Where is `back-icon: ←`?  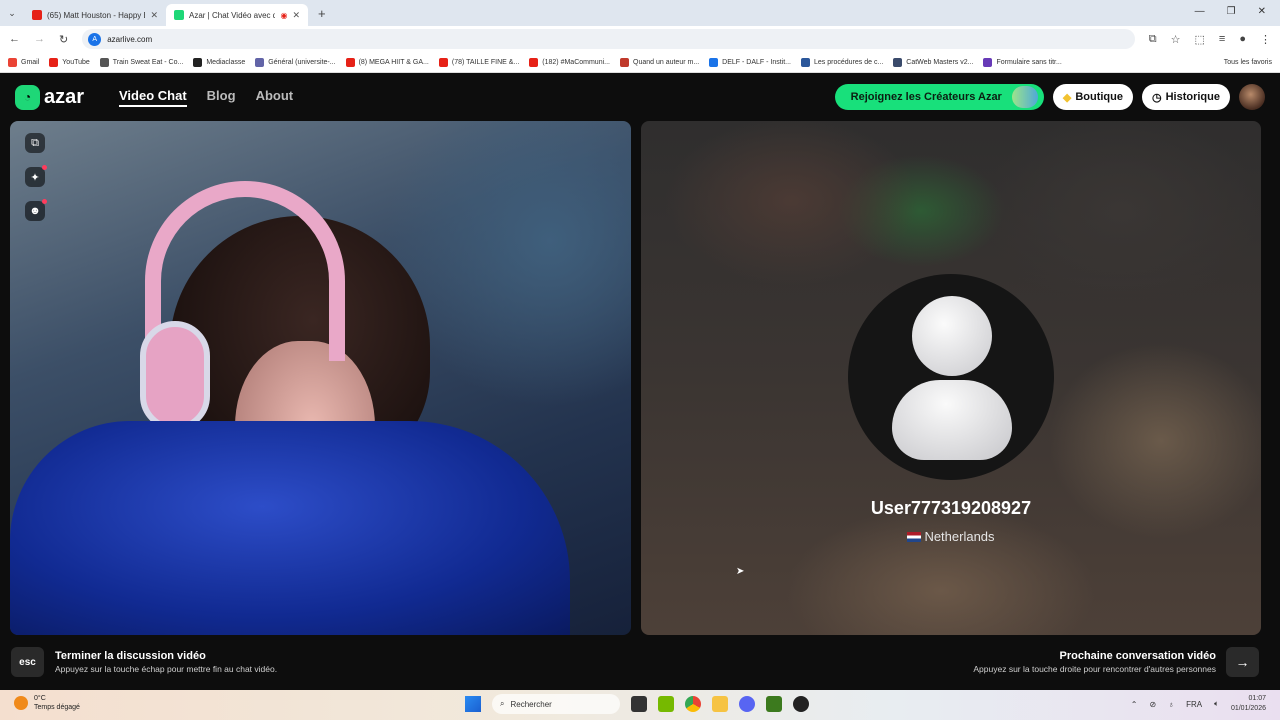
back-icon: ← is located at coordinates (14, 39).